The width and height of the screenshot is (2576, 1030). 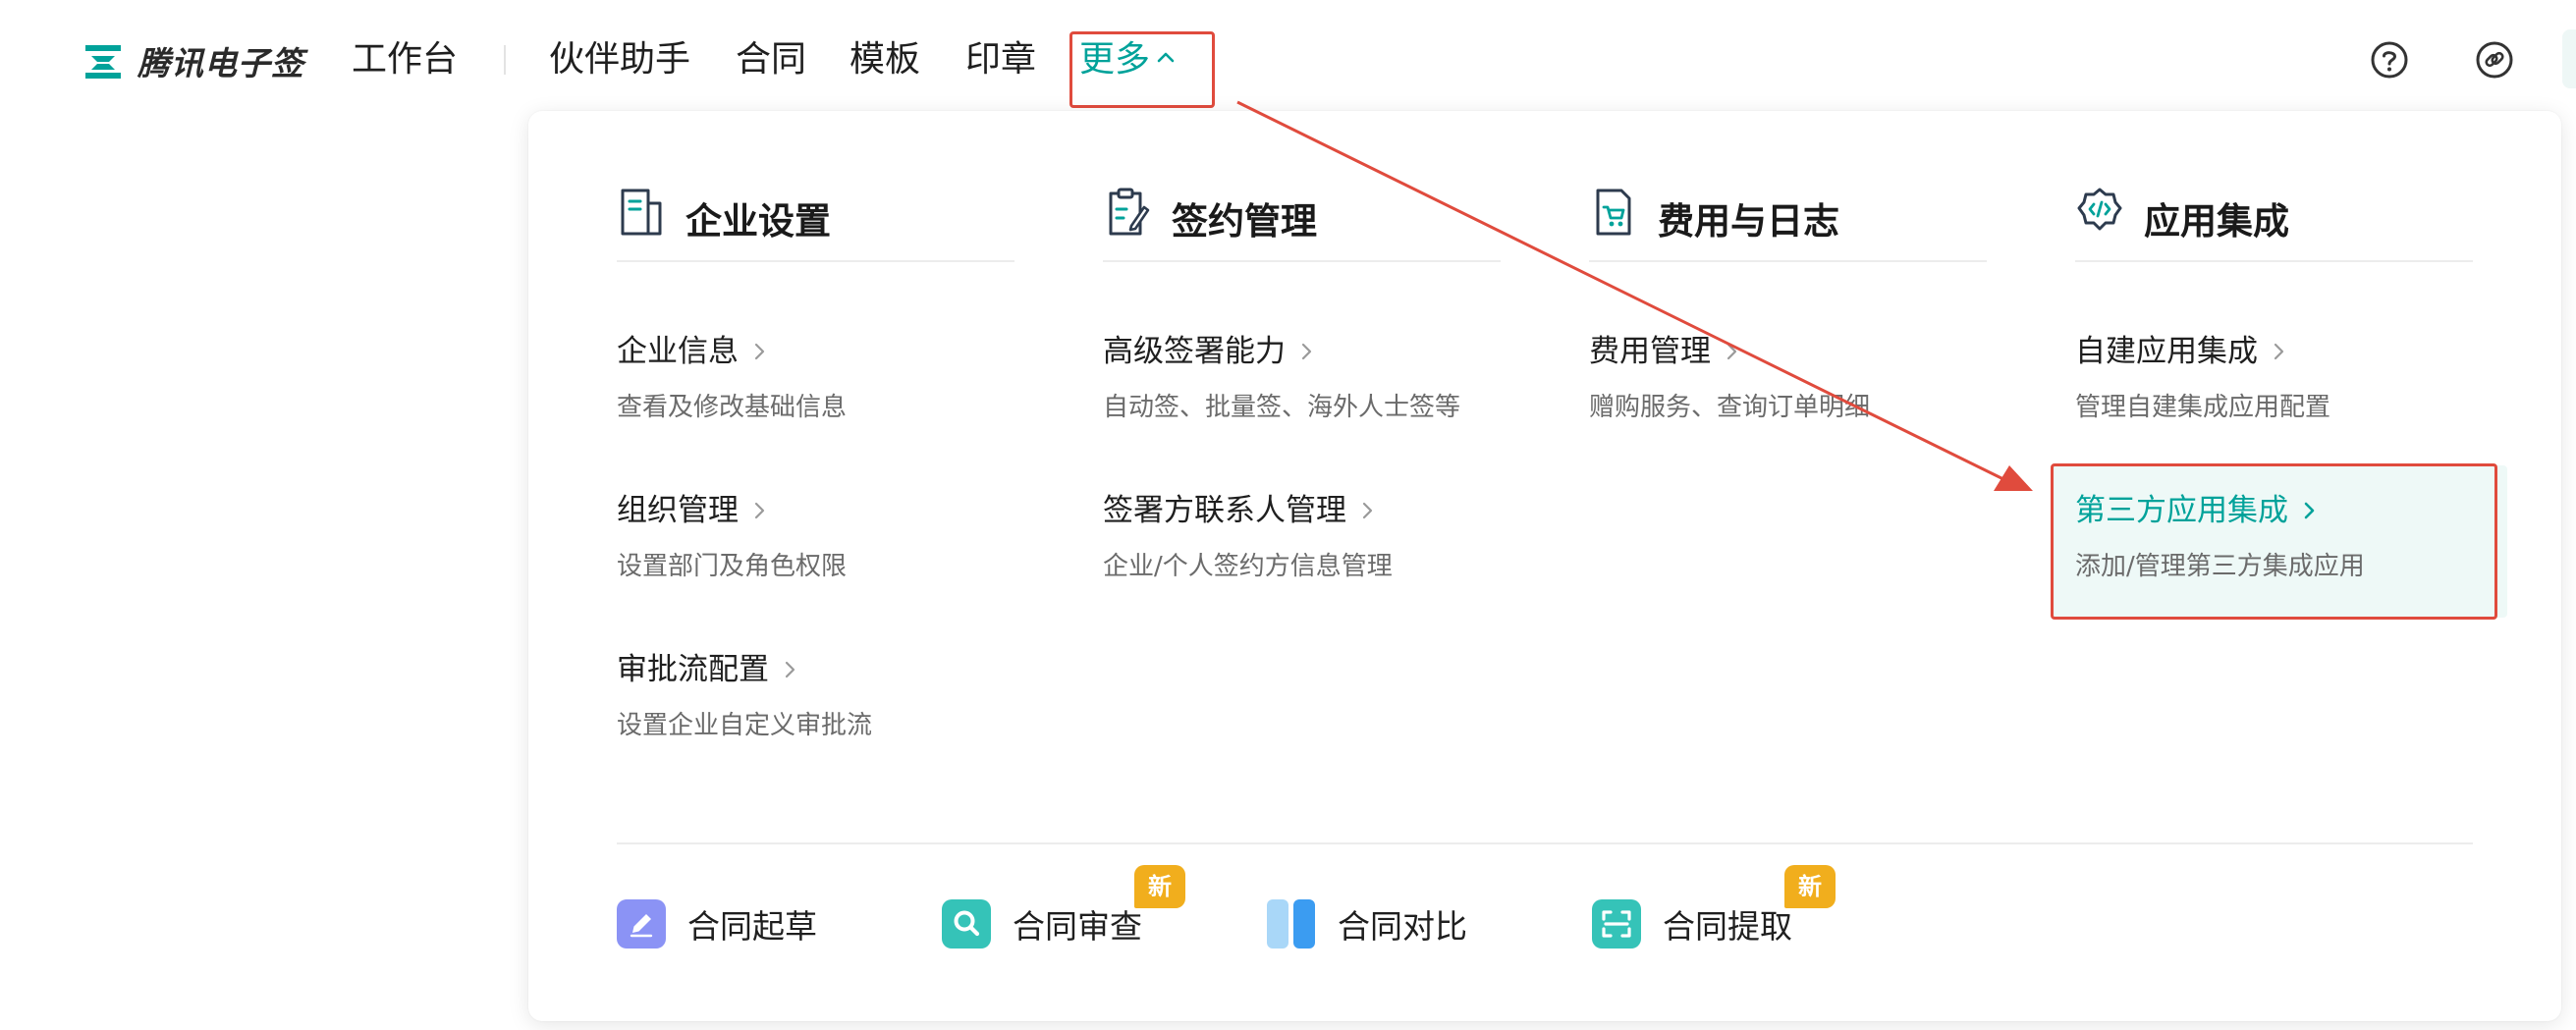 I want to click on menu-item-approval-flow: 审批流配置 设置企业自定义审批流, so click(x=833, y=696).